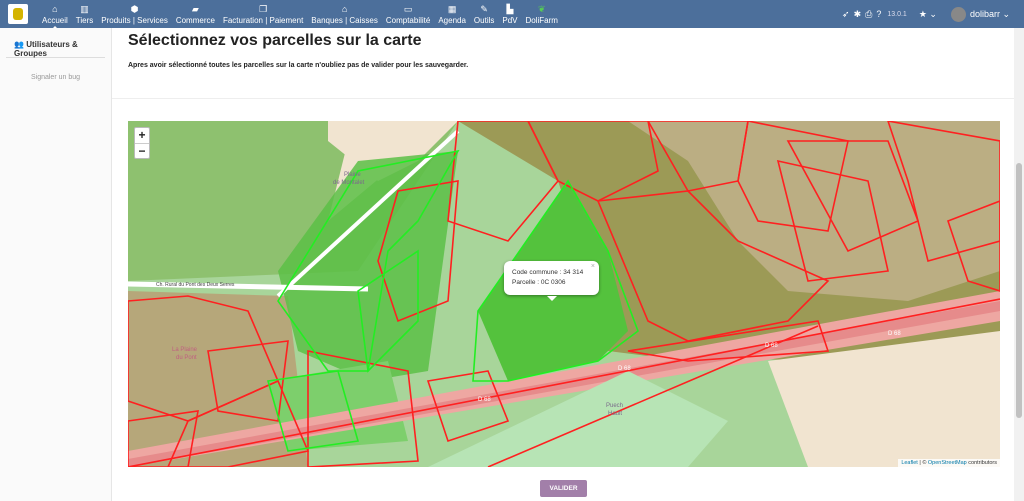  Describe the element at coordinates (539, 282) in the screenshot. I see `popup-parcel: Parcelle : 0C 0306` at that location.